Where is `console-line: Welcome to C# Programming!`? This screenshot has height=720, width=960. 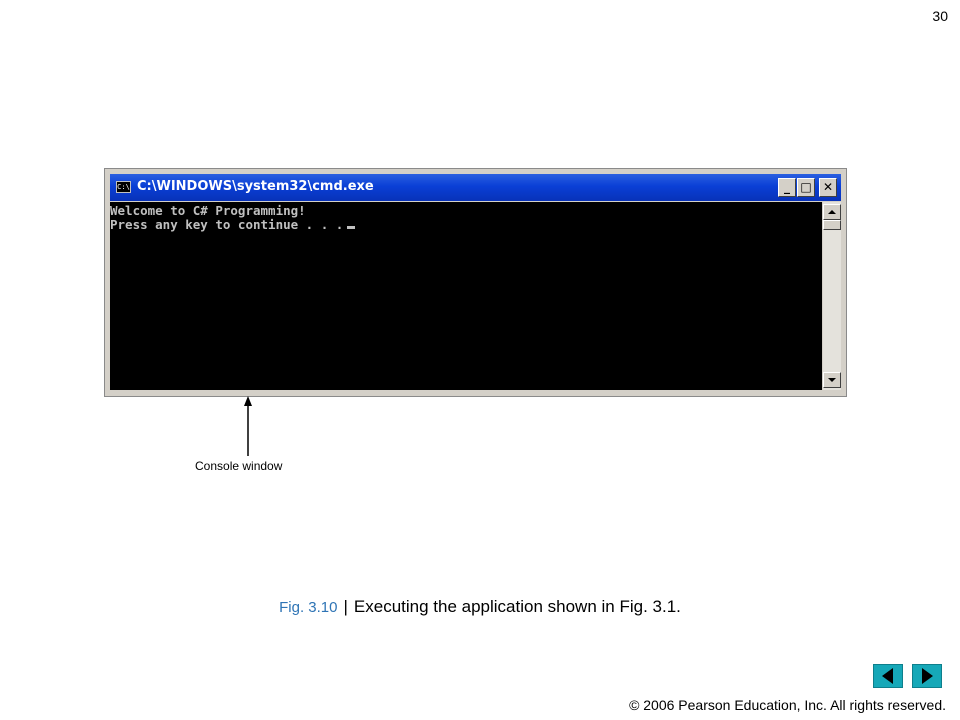 console-line: Welcome to C# Programming! is located at coordinates (208, 210).